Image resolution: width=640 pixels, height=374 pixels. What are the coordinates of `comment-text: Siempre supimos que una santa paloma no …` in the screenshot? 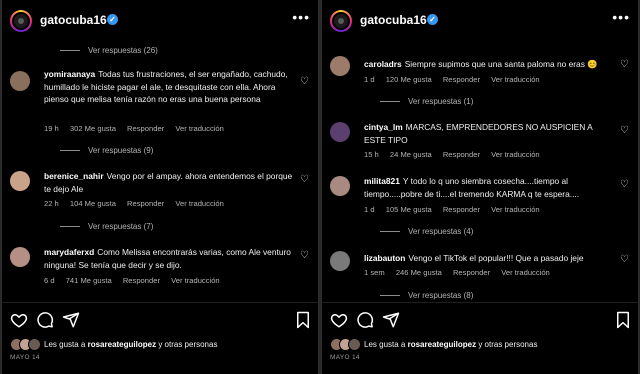 It's located at (501, 64).